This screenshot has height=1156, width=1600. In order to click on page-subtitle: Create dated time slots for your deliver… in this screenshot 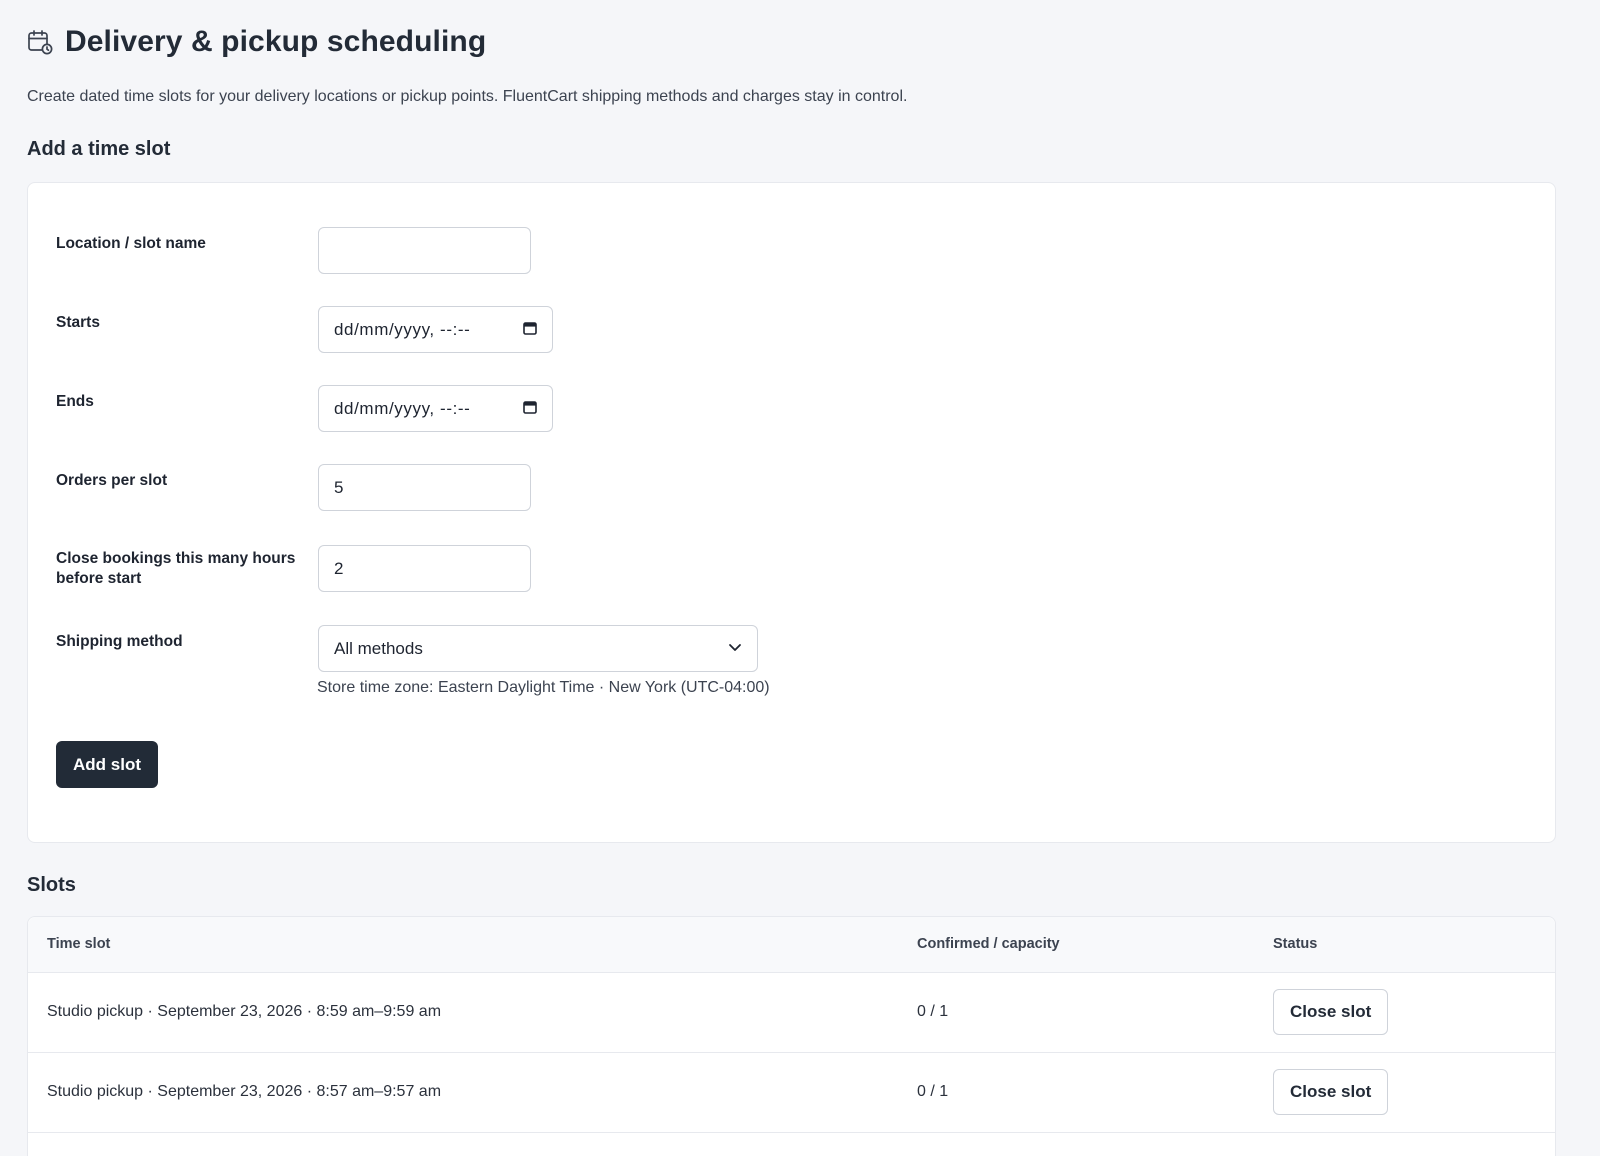, I will do `click(467, 96)`.